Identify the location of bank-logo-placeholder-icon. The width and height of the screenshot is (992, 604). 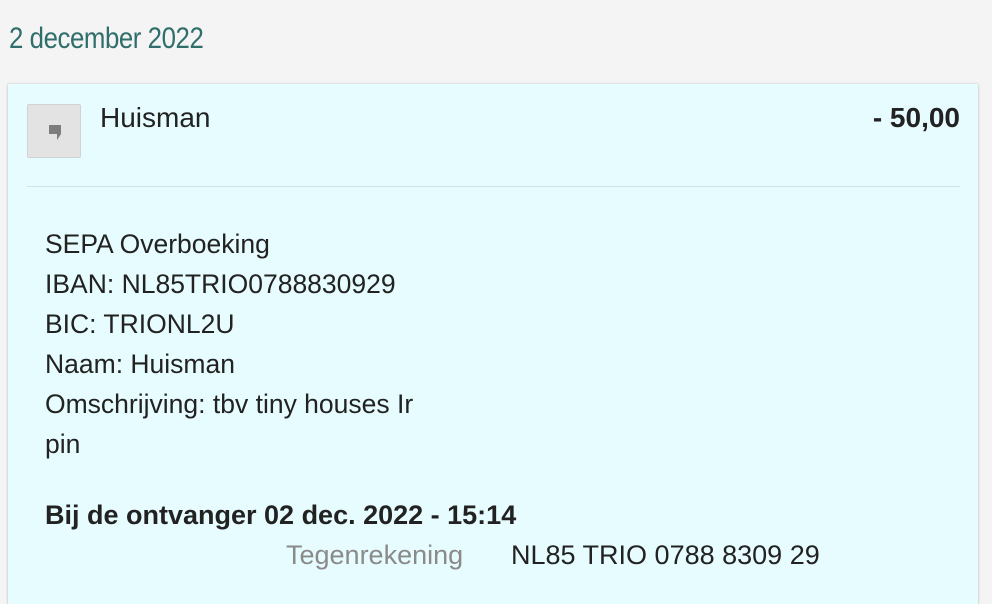
(55, 132).